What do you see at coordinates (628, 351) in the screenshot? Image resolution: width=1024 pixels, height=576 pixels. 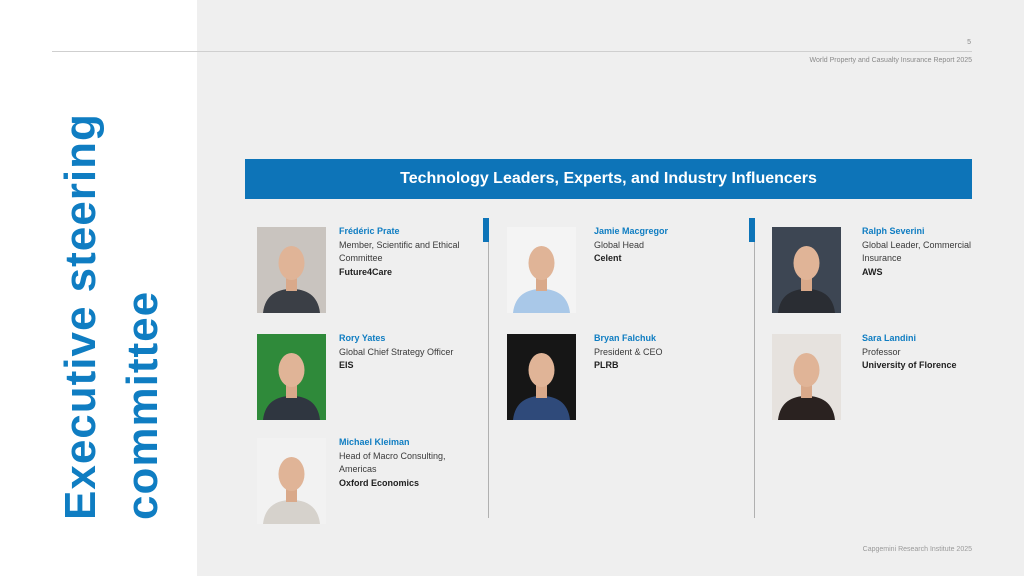 I see `person-role: President & CEO` at bounding box center [628, 351].